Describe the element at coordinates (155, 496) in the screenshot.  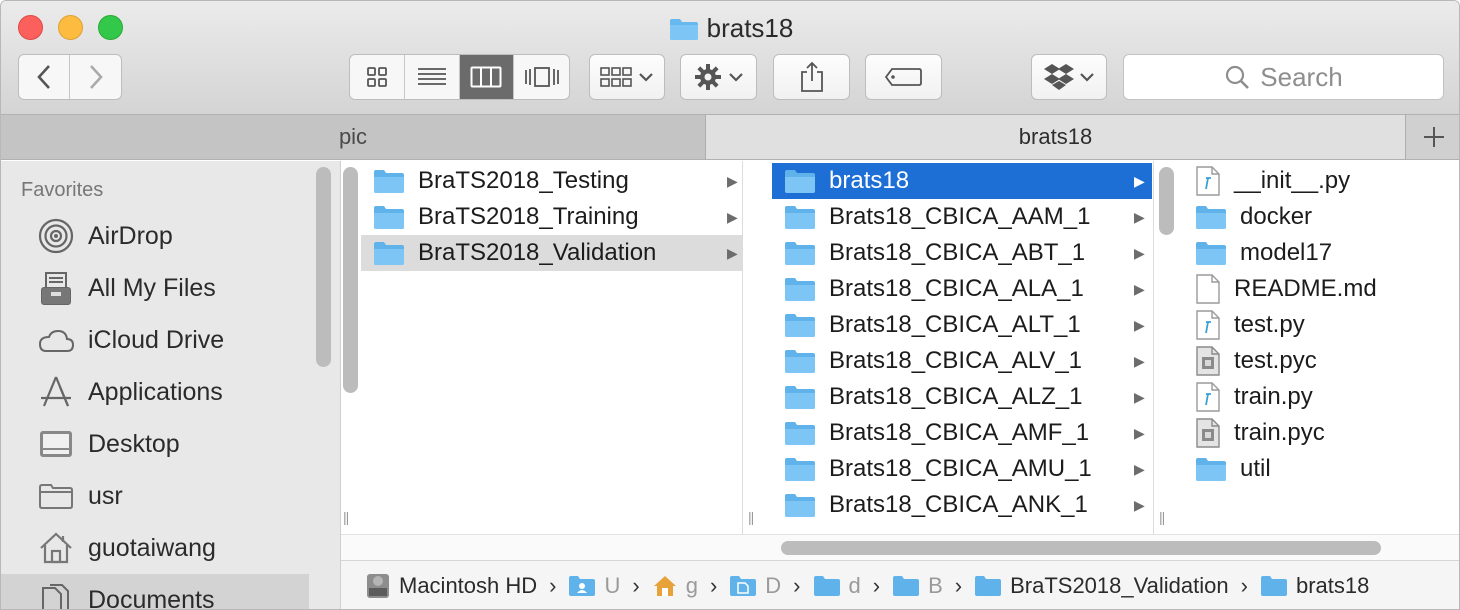
I see `sidebar-item-usr: usr` at that location.